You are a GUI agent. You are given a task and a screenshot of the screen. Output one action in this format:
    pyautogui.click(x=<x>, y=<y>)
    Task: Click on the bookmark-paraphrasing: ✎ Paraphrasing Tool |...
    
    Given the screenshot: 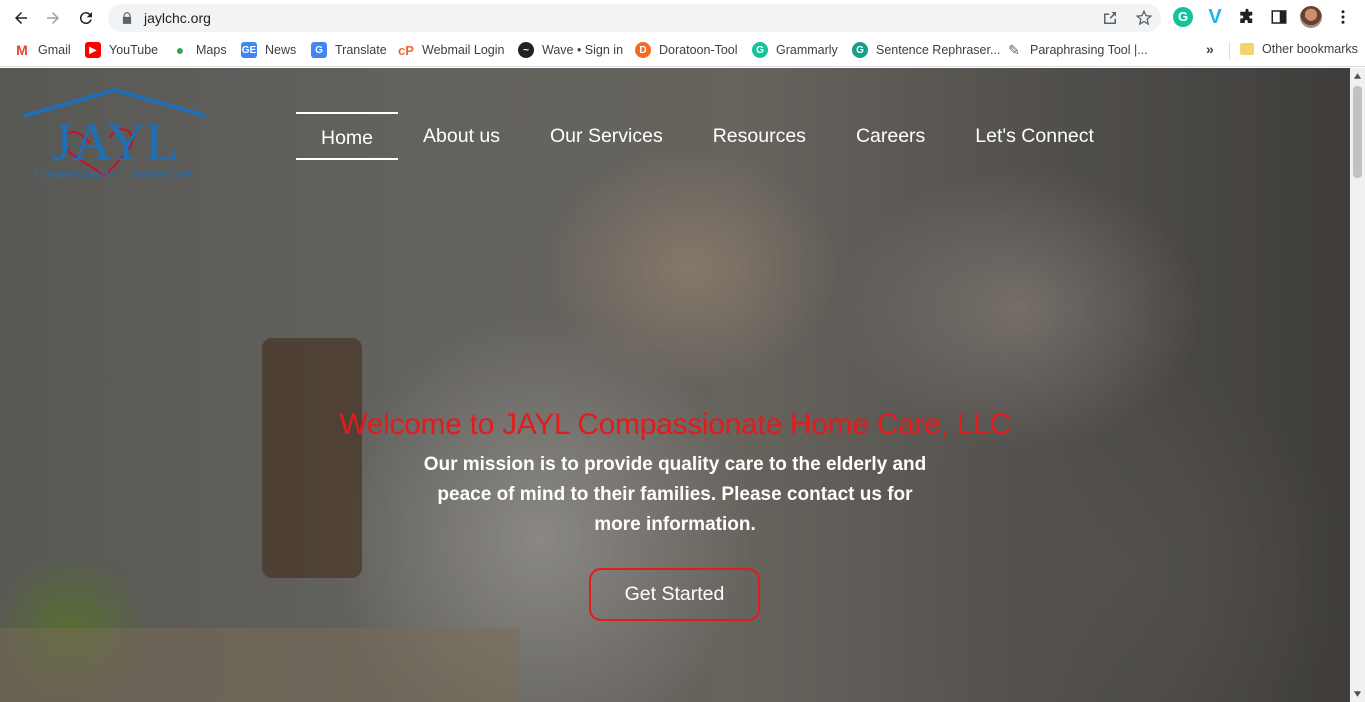 What is the action you would take?
    pyautogui.click(x=1077, y=50)
    